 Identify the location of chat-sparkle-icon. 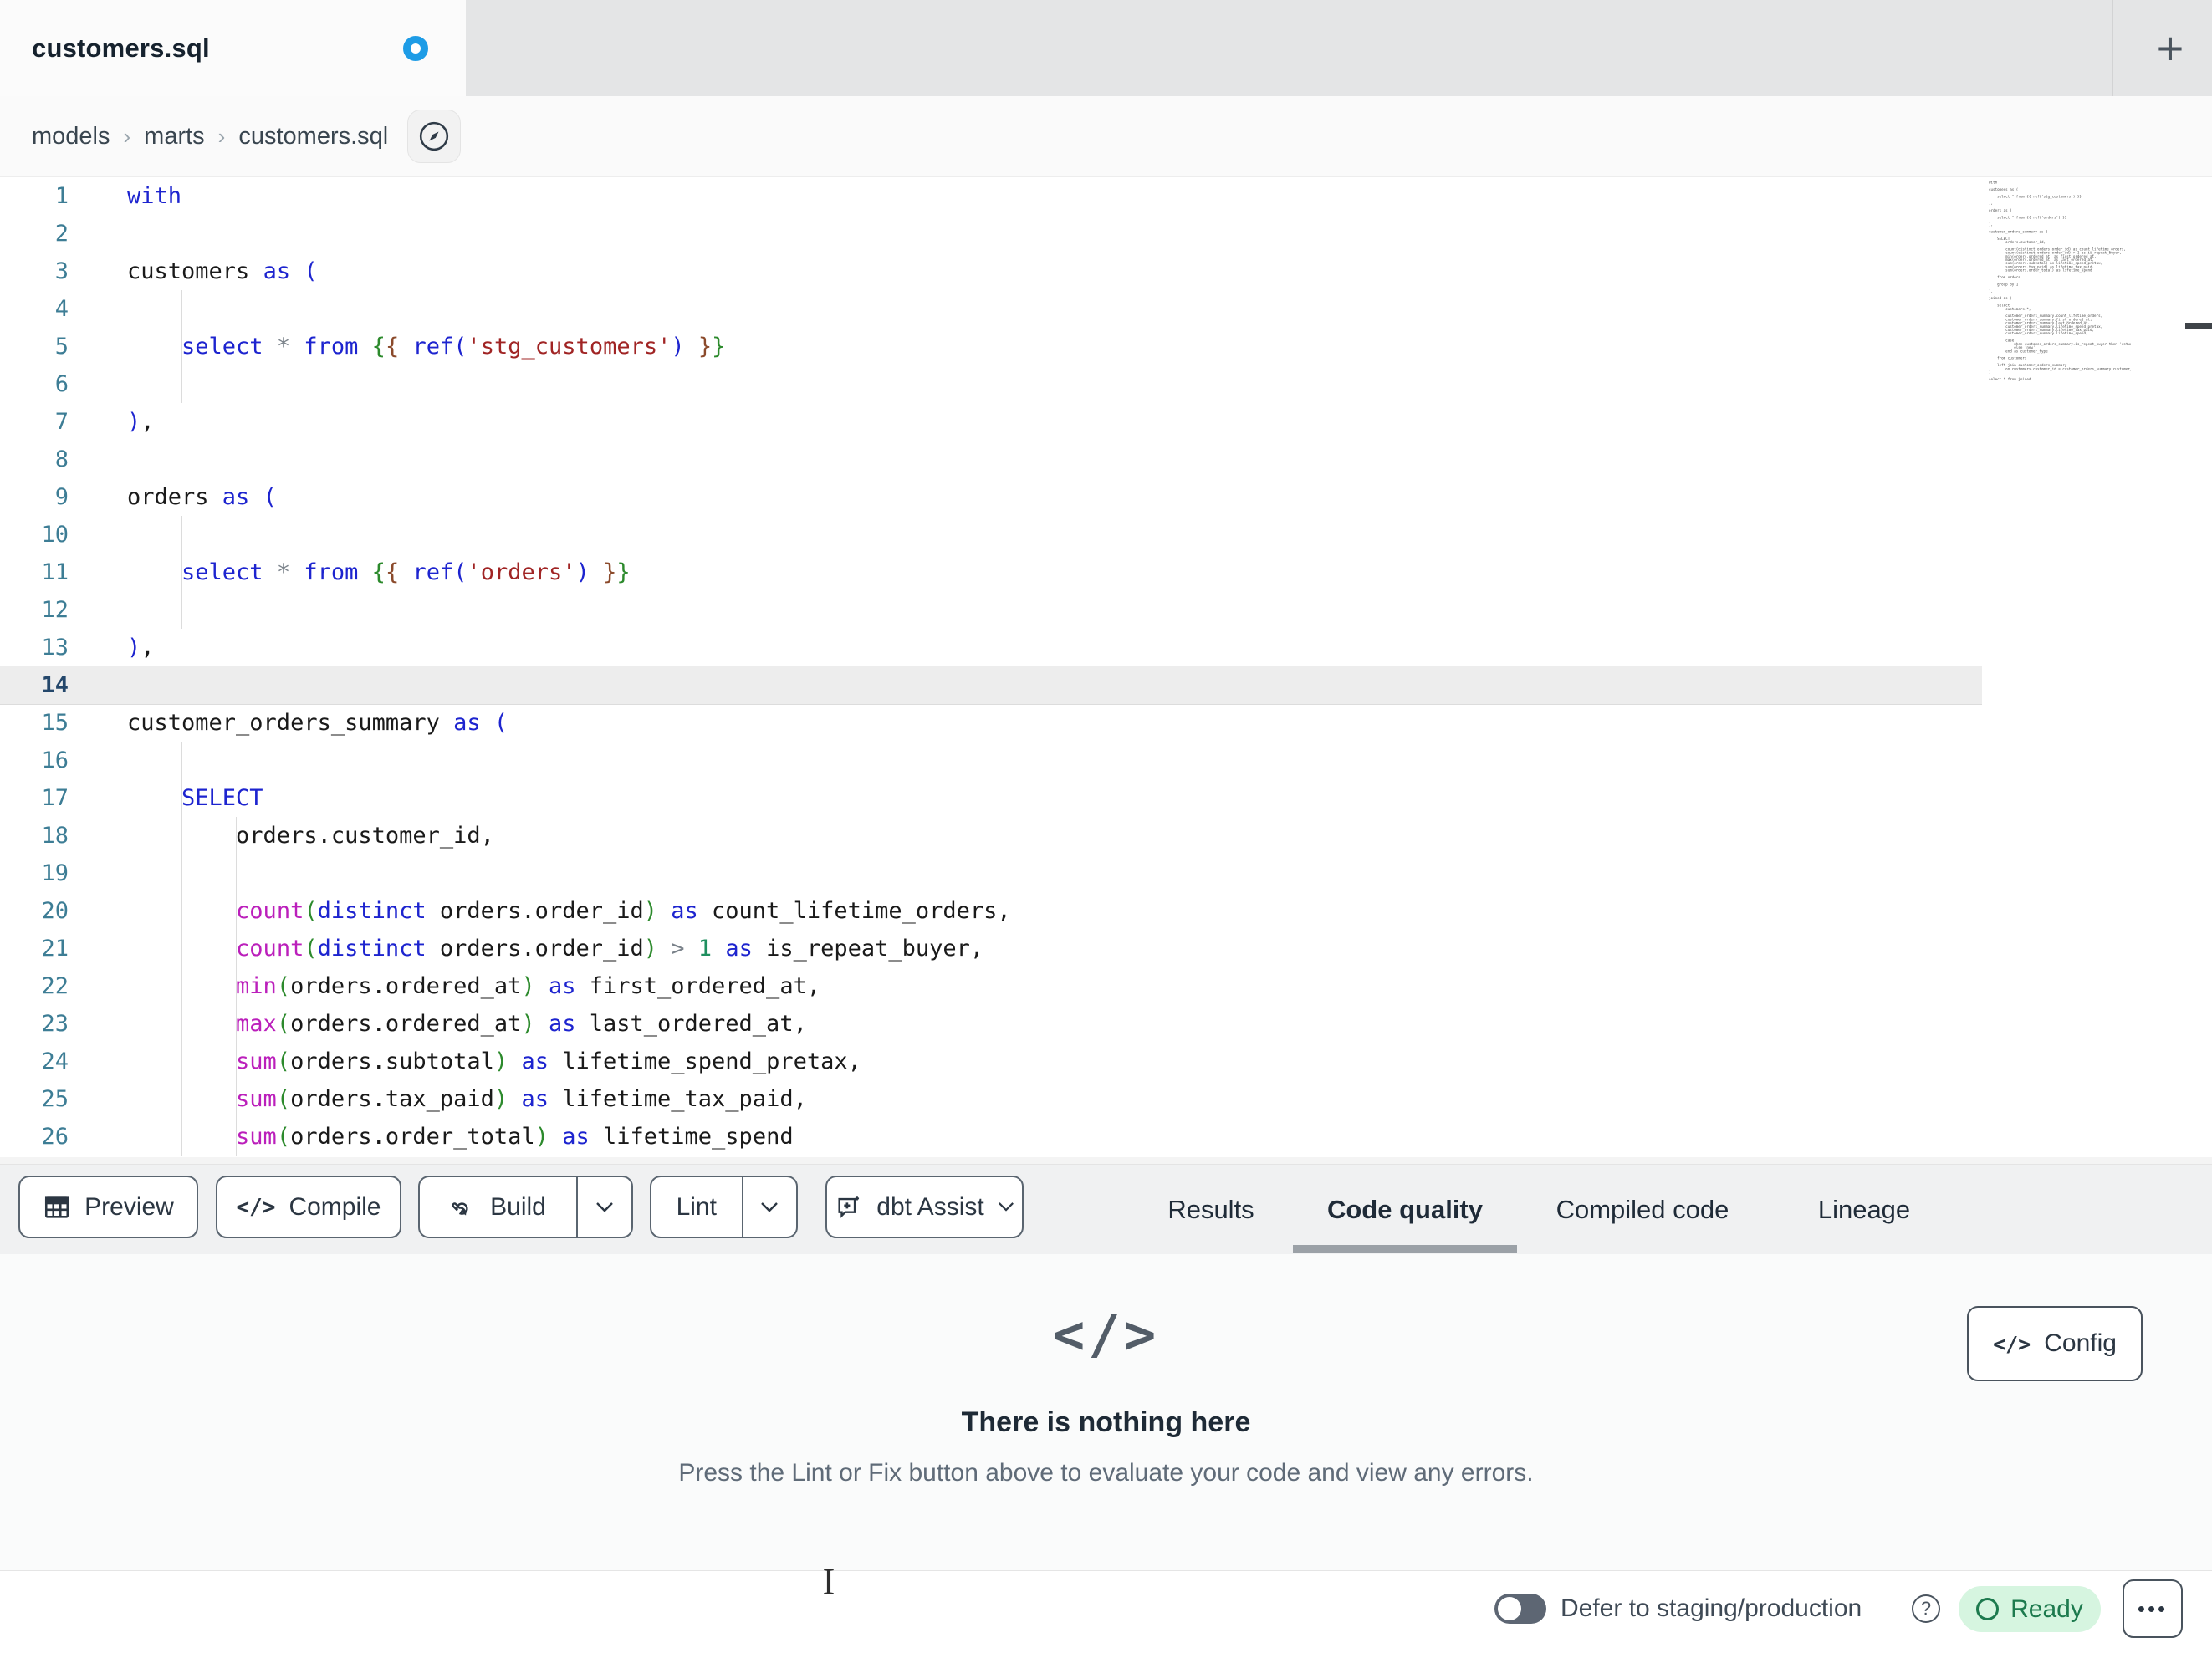
(849, 1207).